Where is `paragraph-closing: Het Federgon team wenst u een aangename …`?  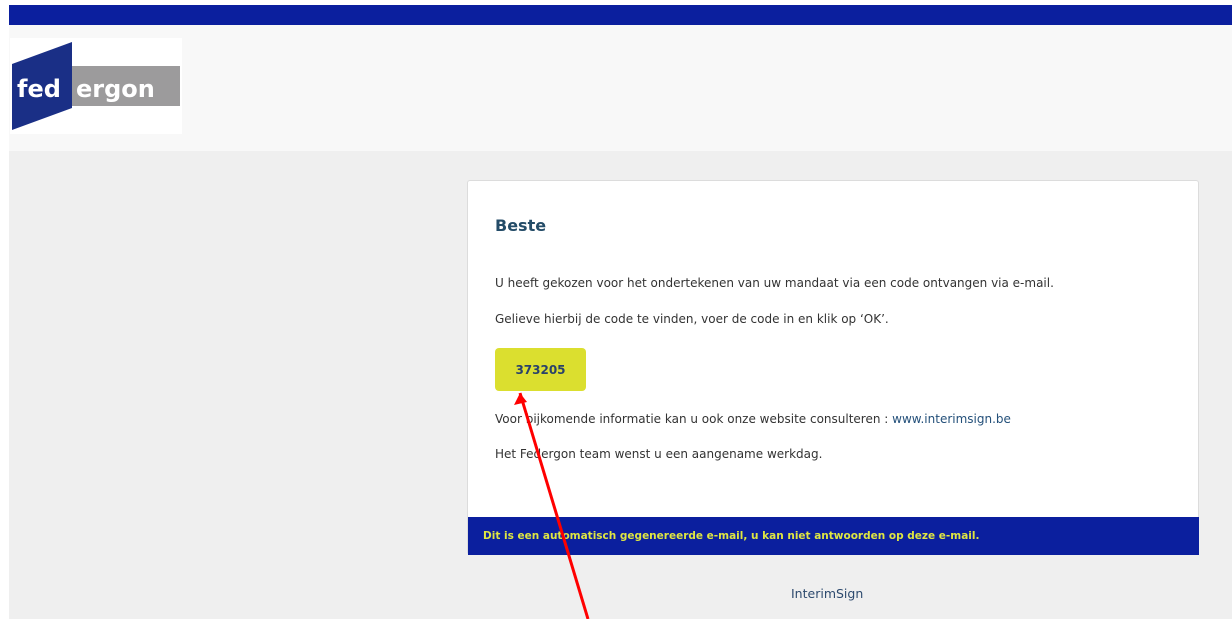 paragraph-closing: Het Federgon team wenst u een aangename … is located at coordinates (659, 454).